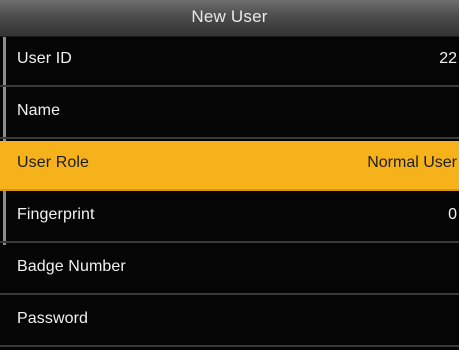 This screenshot has height=350, width=459. Describe the element at coordinates (56, 214) in the screenshot. I see `fingerprint-label: Fingerprint` at that location.